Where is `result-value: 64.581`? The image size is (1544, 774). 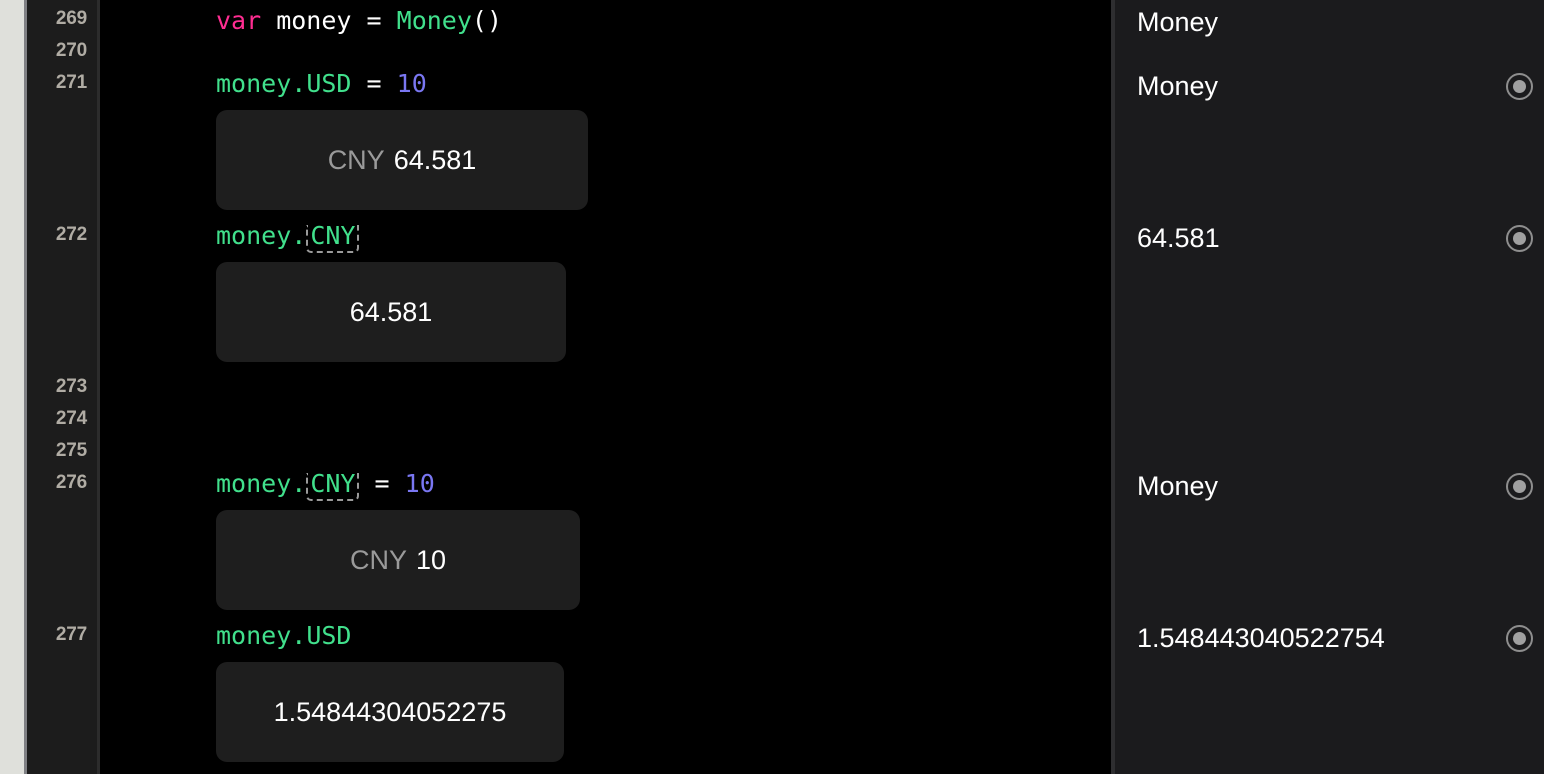 result-value: 64.581 is located at coordinates (1178, 237).